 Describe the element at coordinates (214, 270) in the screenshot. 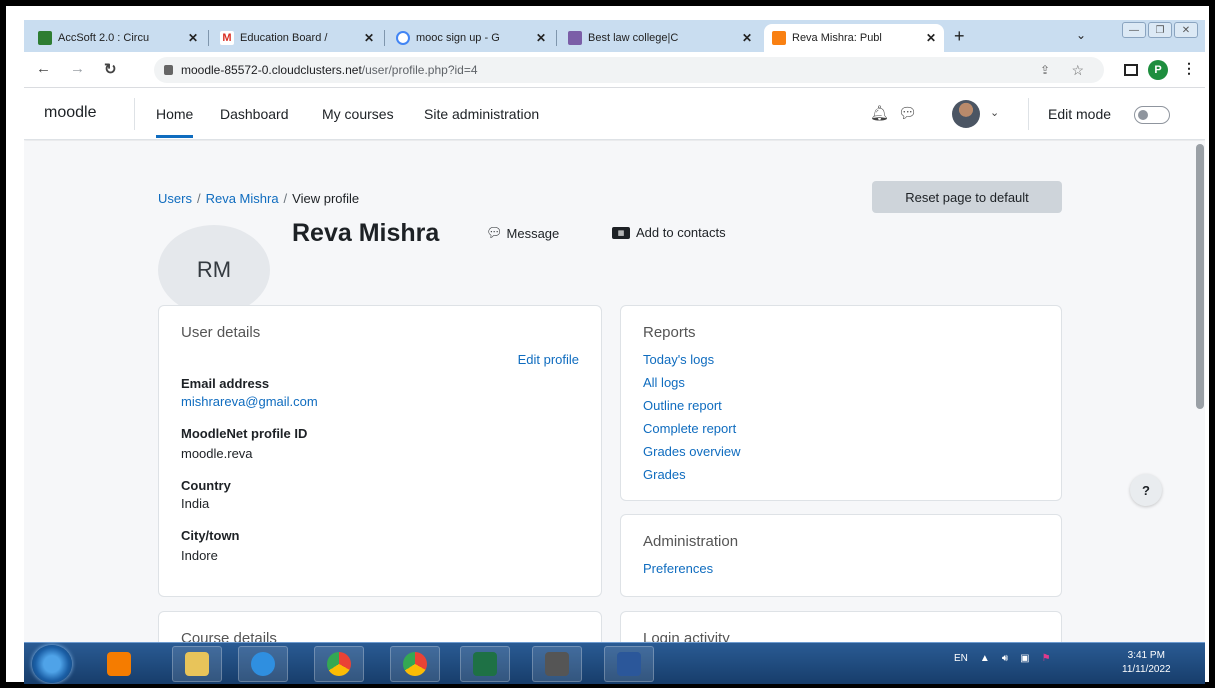

I see `profile-avatar: RM` at that location.